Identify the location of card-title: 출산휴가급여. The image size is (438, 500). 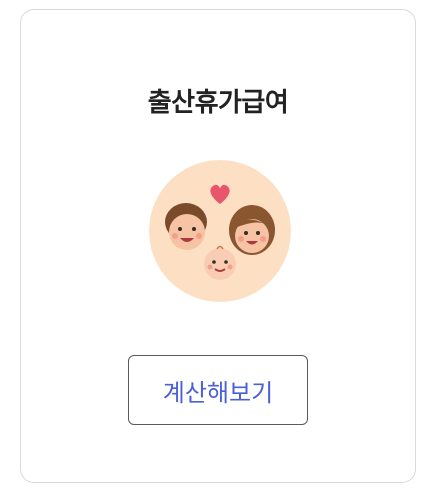
(218, 103).